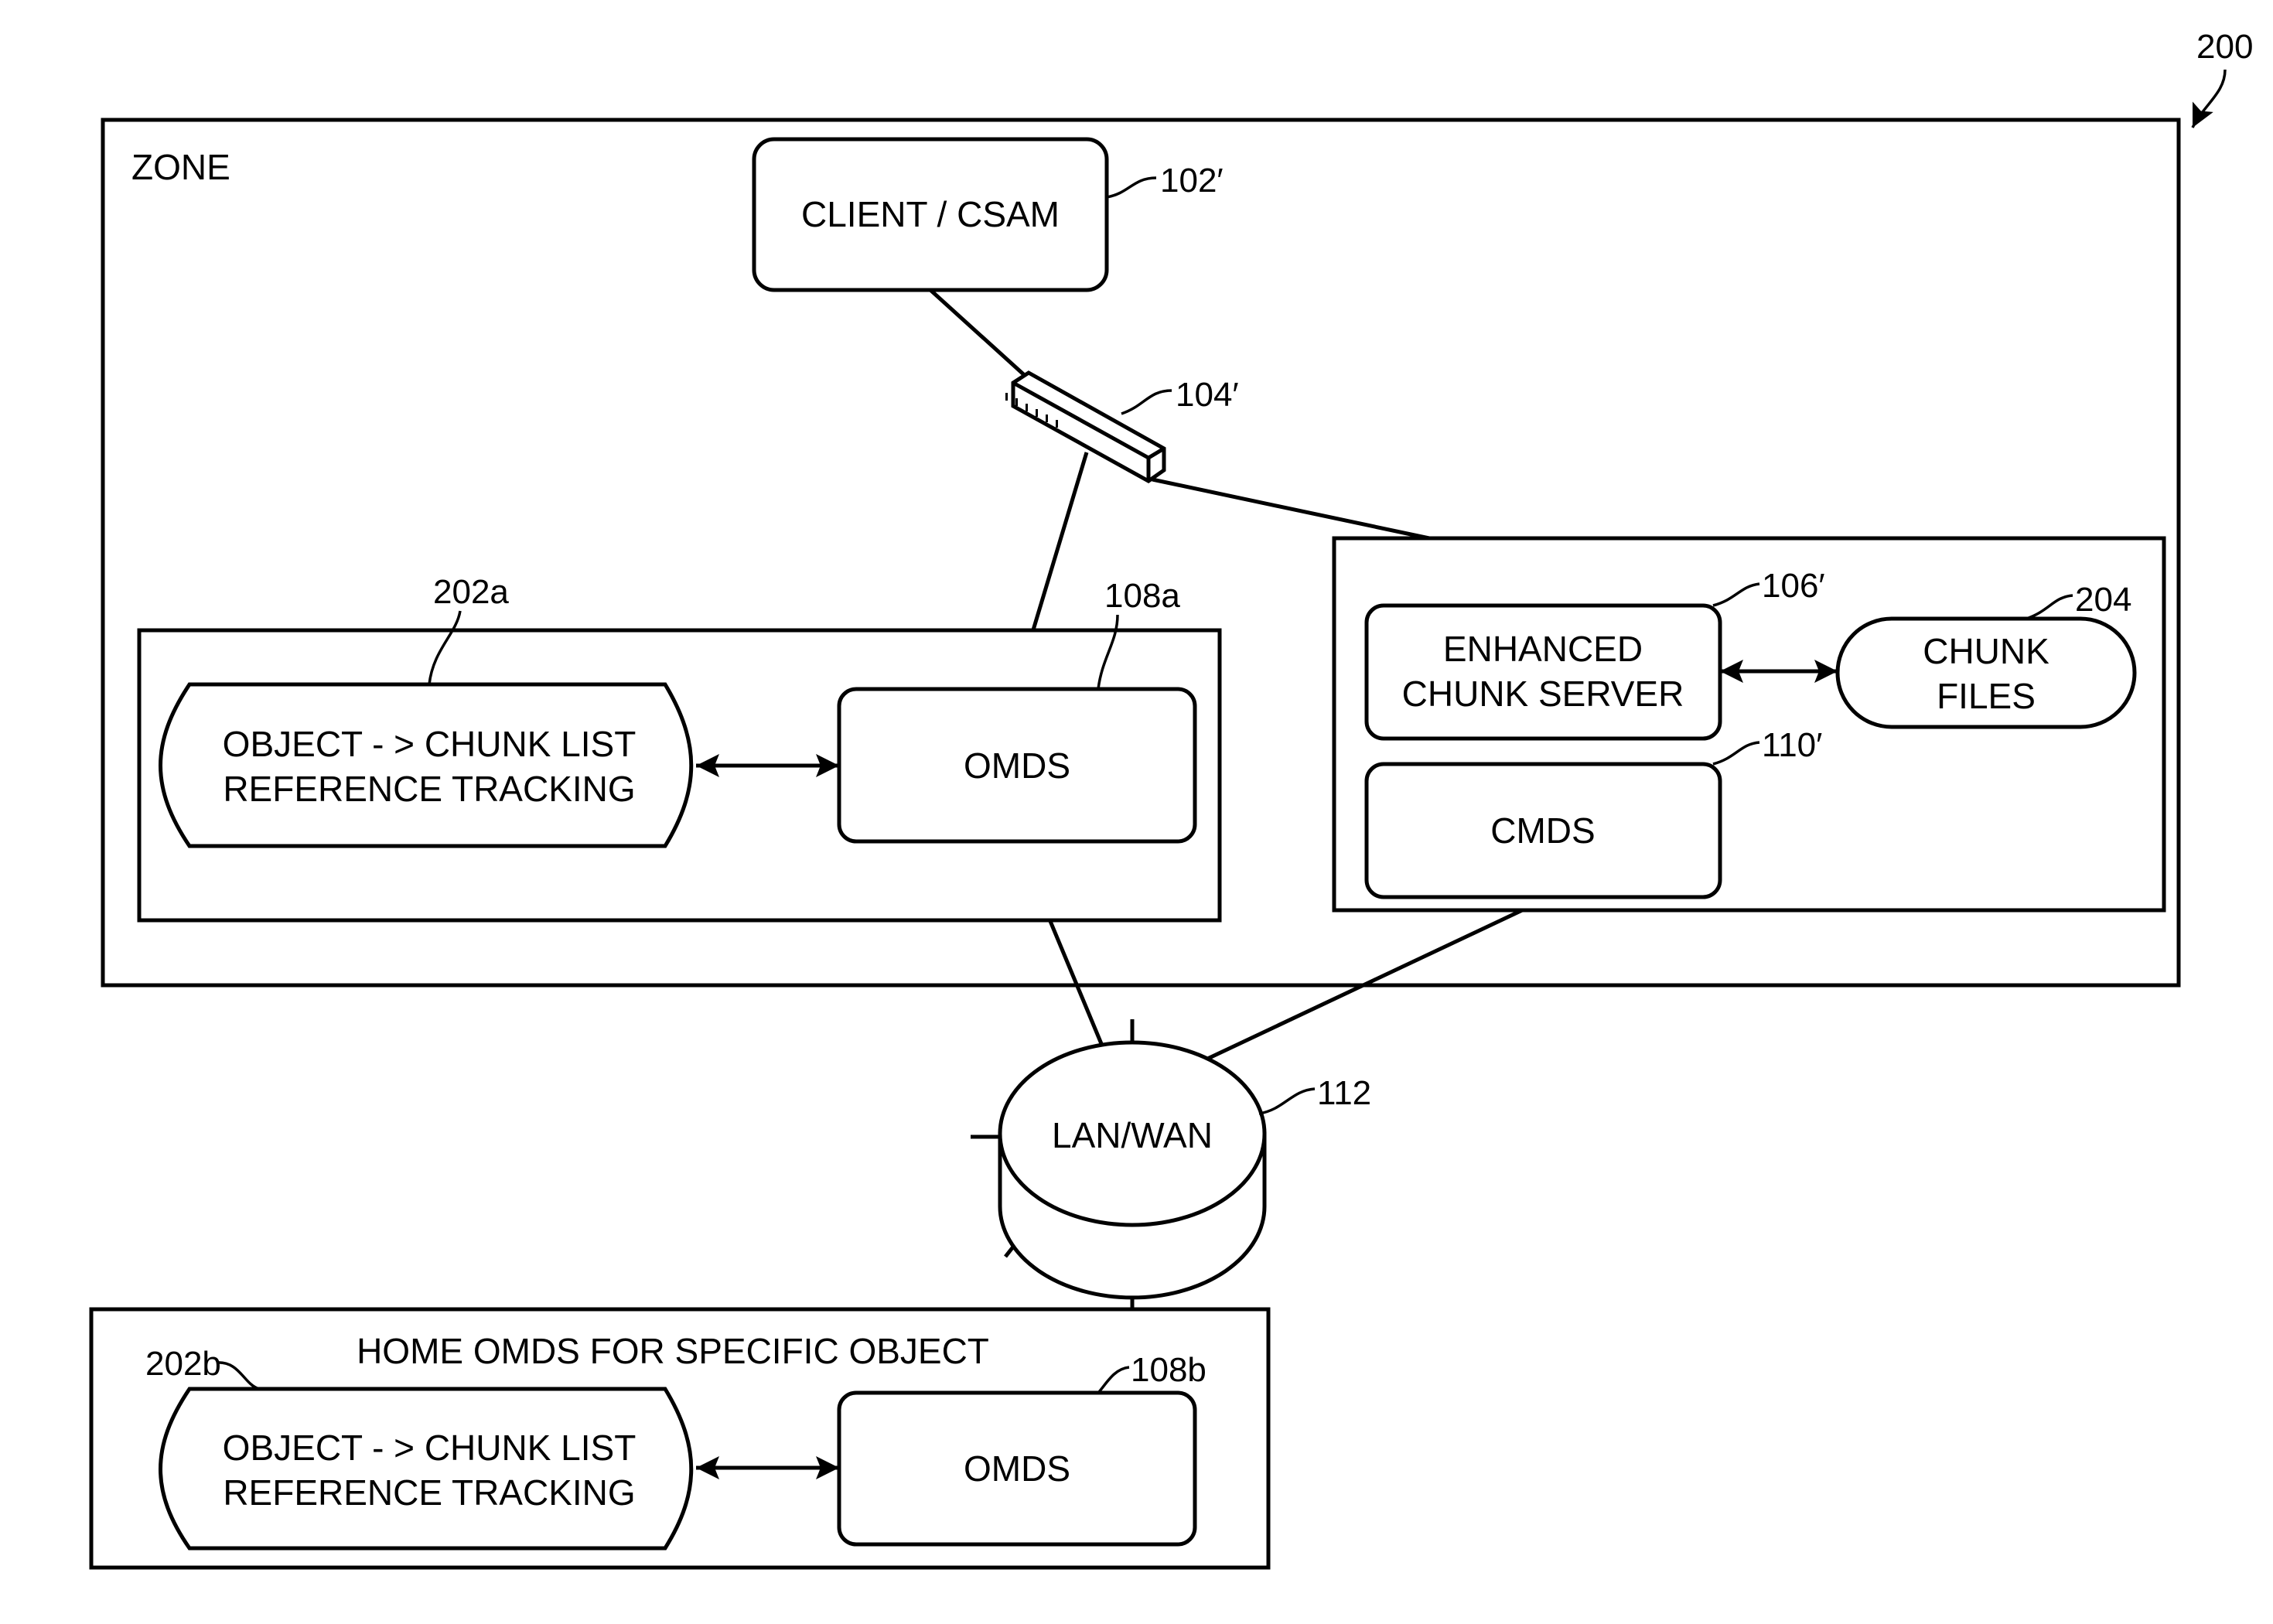  What do you see at coordinates (2103, 600) in the screenshot?
I see `chunk-files-ref: 204` at bounding box center [2103, 600].